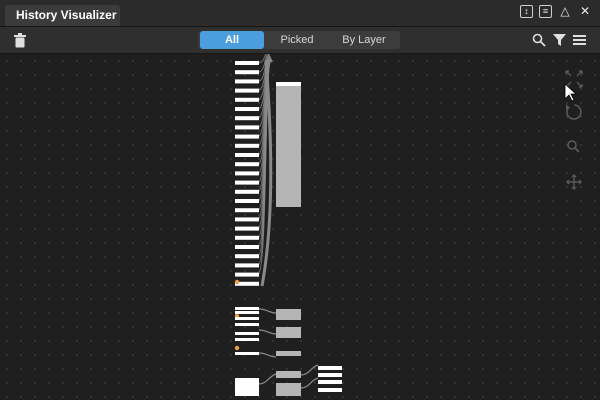  What do you see at coordinates (545, 11) in the screenshot?
I see `menu-icon: ≡` at bounding box center [545, 11].